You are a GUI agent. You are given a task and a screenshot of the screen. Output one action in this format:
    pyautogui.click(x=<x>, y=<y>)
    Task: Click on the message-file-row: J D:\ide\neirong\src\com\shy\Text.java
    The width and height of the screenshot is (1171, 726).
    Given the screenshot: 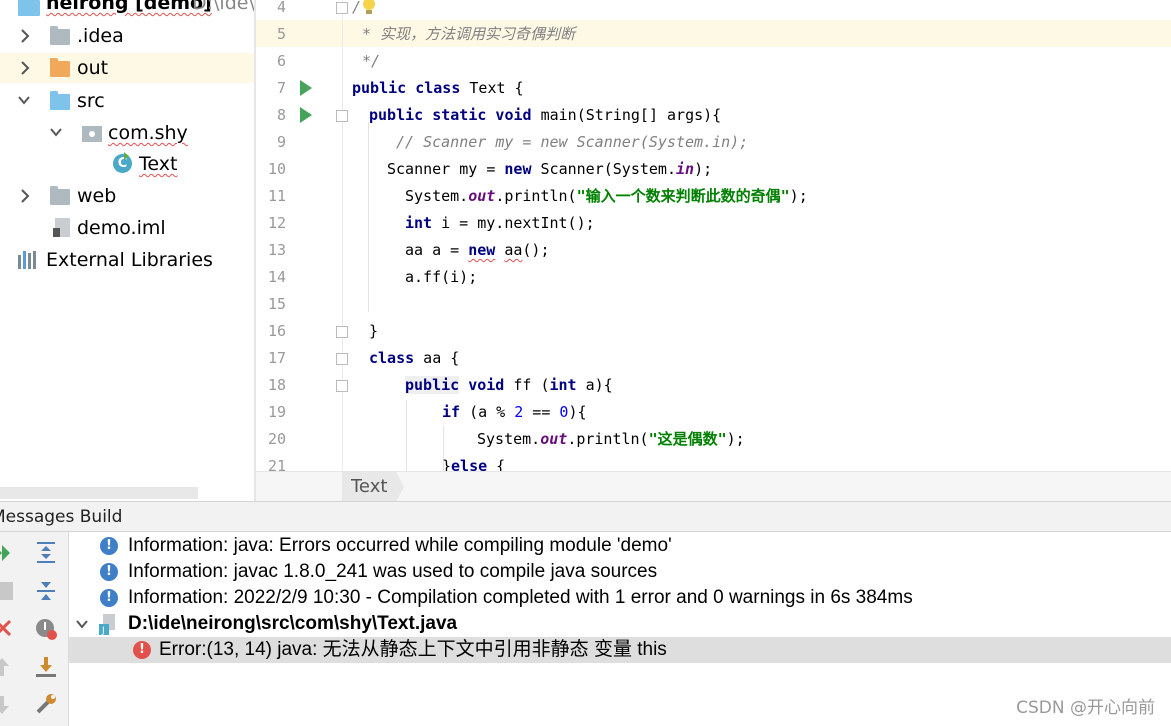 What is the action you would take?
    pyautogui.click(x=620, y=624)
    